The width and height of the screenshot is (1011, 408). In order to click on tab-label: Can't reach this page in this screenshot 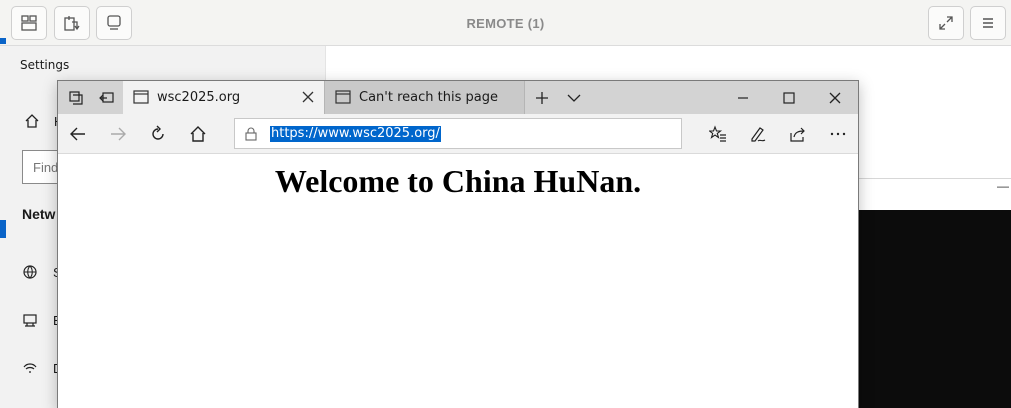, I will do `click(428, 97)`.